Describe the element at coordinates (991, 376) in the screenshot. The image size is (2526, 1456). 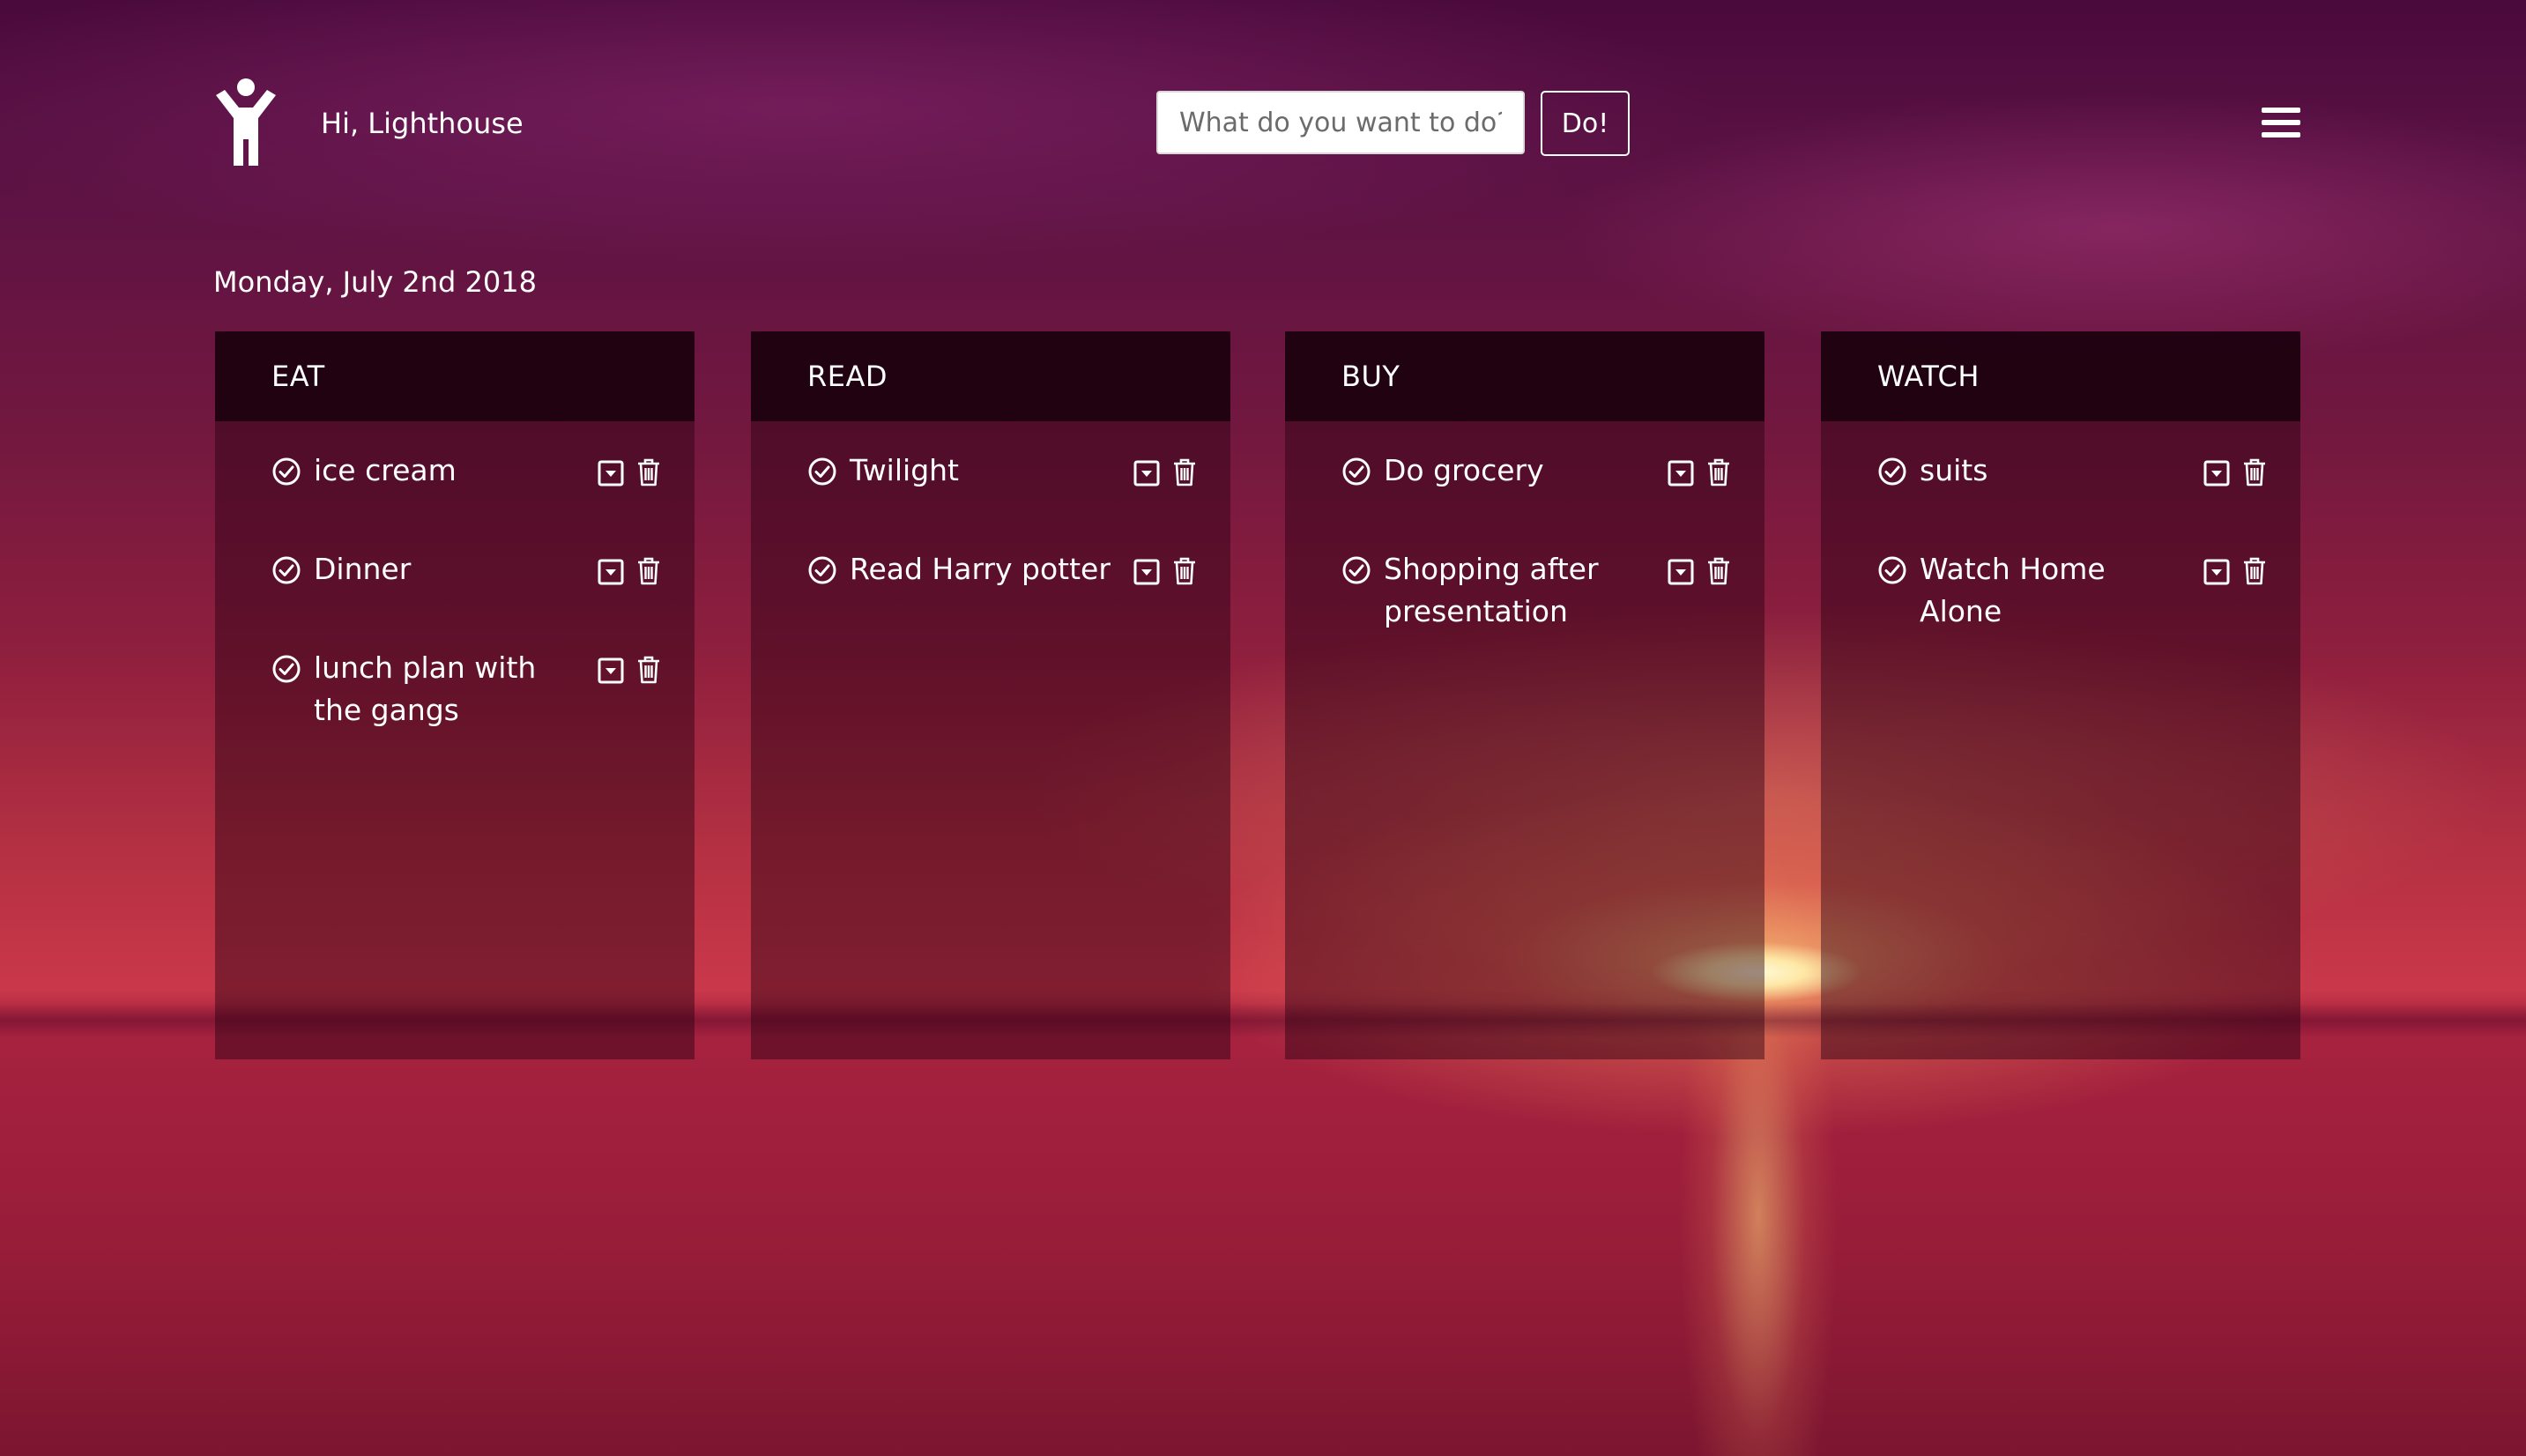
I see `column-title: READ` at that location.